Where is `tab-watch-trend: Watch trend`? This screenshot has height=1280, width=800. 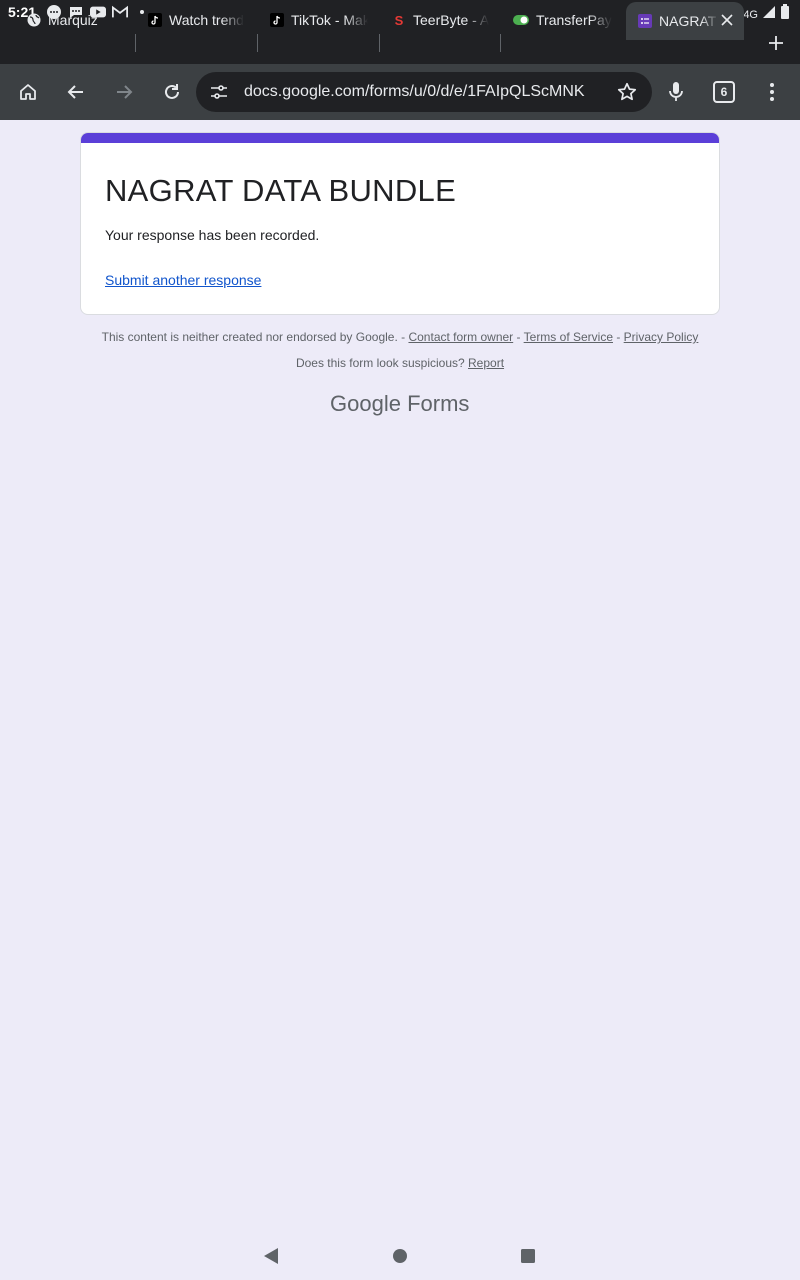 tab-watch-trend: Watch trend is located at coordinates (197, 20).